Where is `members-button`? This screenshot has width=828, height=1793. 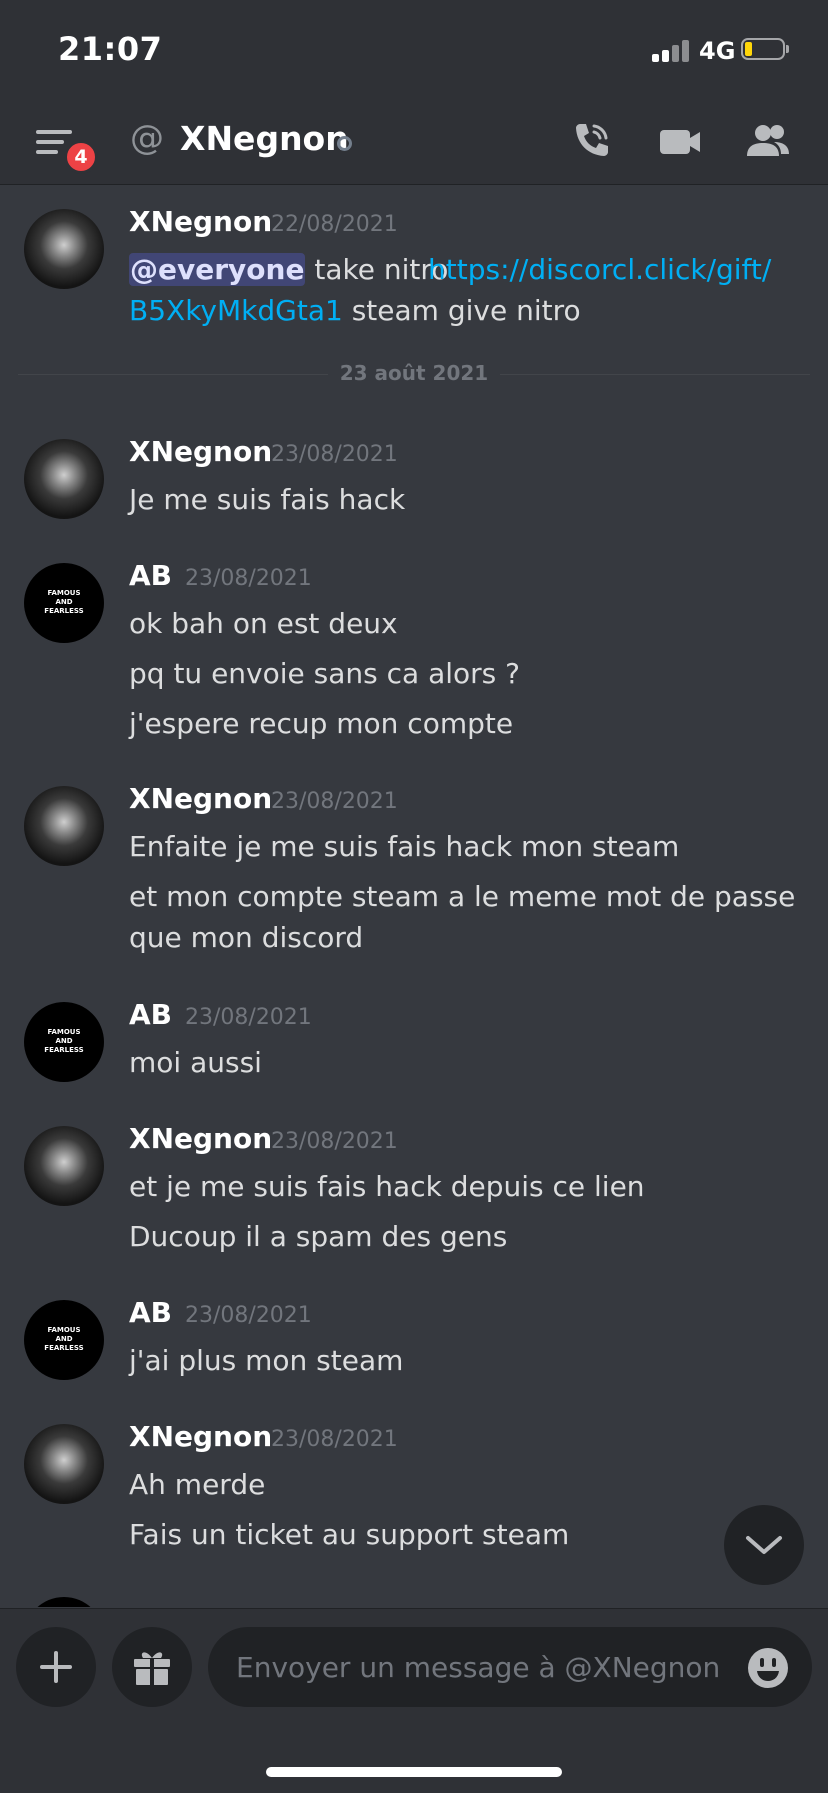 members-button is located at coordinates (768, 142).